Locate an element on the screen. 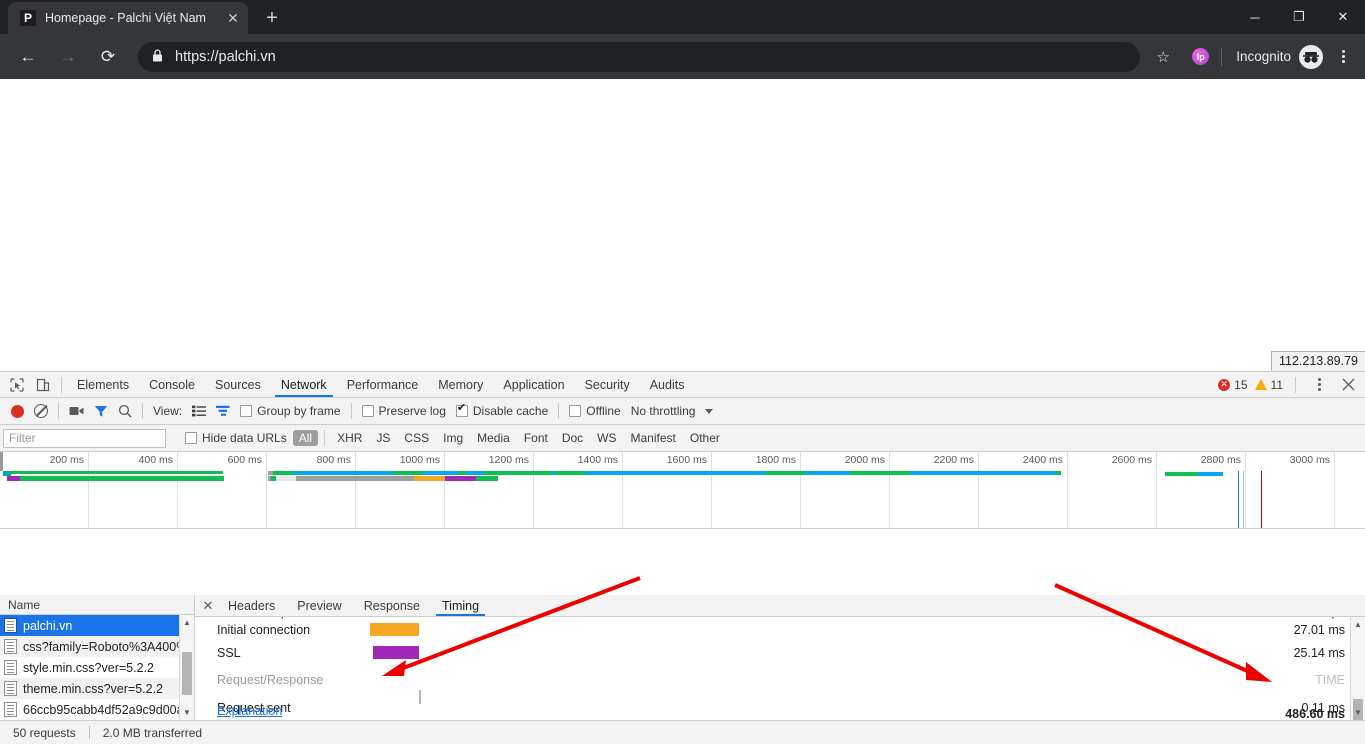 Image resolution: width=1365 pixels, height=744 pixels. clear-button is located at coordinates (41, 411).